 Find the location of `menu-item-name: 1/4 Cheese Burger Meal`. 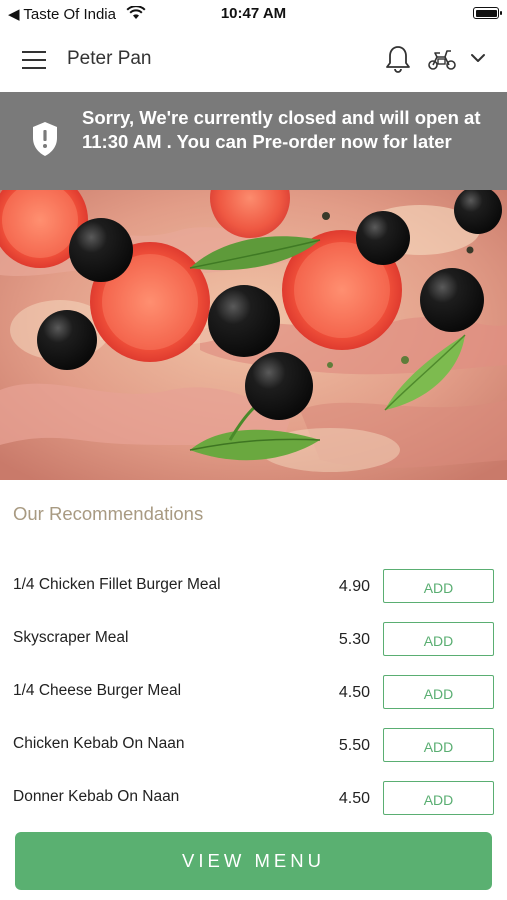

menu-item-name: 1/4 Cheese Burger Meal is located at coordinates (97, 690).